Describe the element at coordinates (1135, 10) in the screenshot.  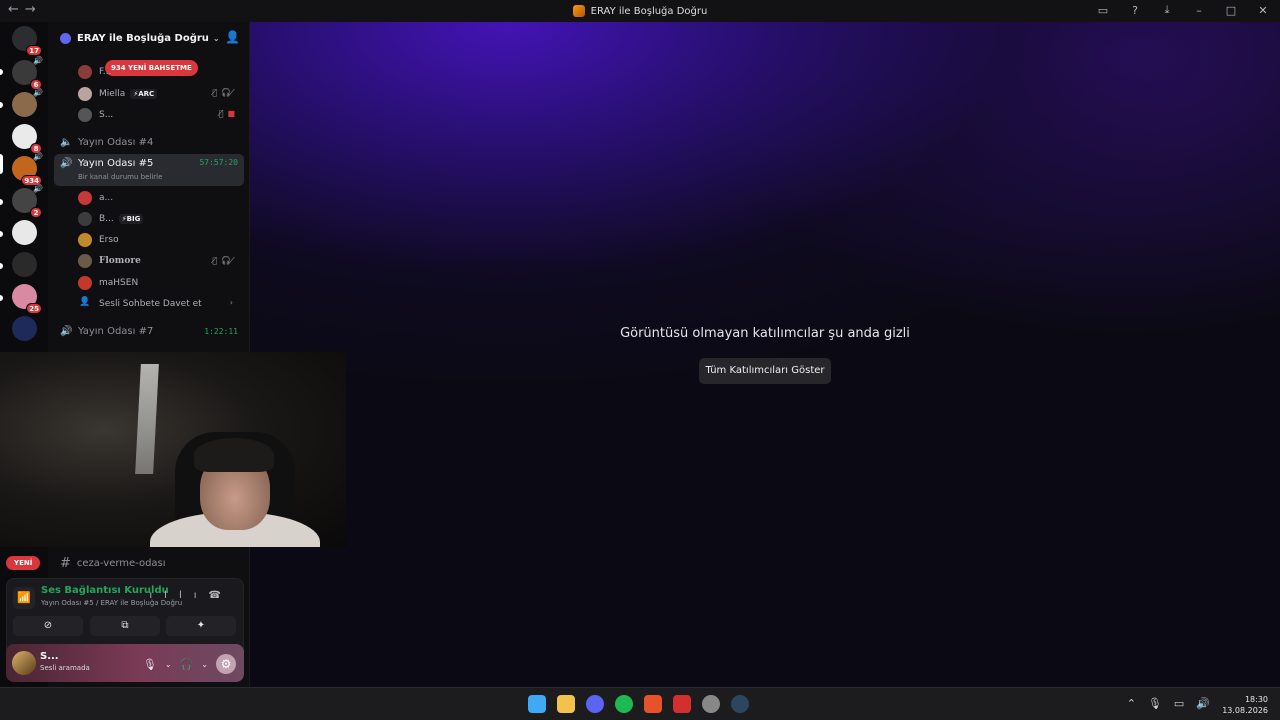
I see `help-icon: ?` at that location.